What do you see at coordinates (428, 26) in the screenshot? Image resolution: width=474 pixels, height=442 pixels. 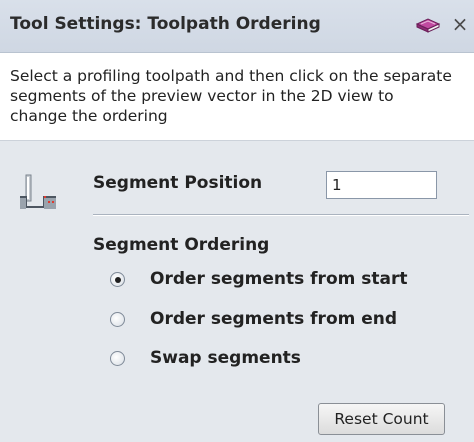 I see `book-icon` at bounding box center [428, 26].